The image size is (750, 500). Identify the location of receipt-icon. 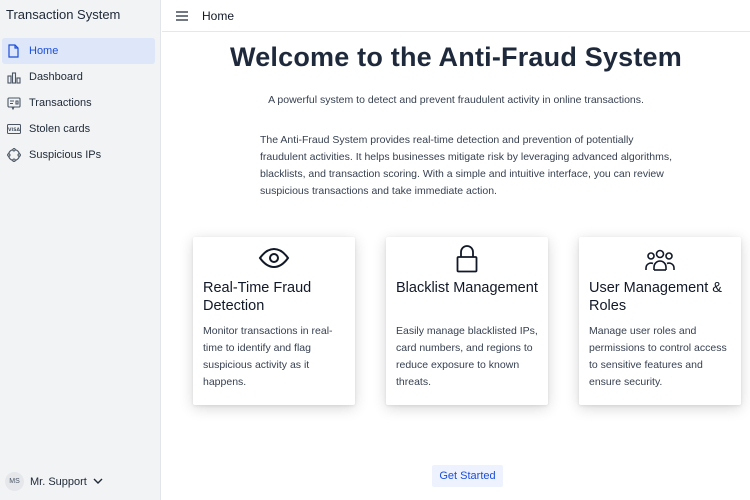
(13, 103).